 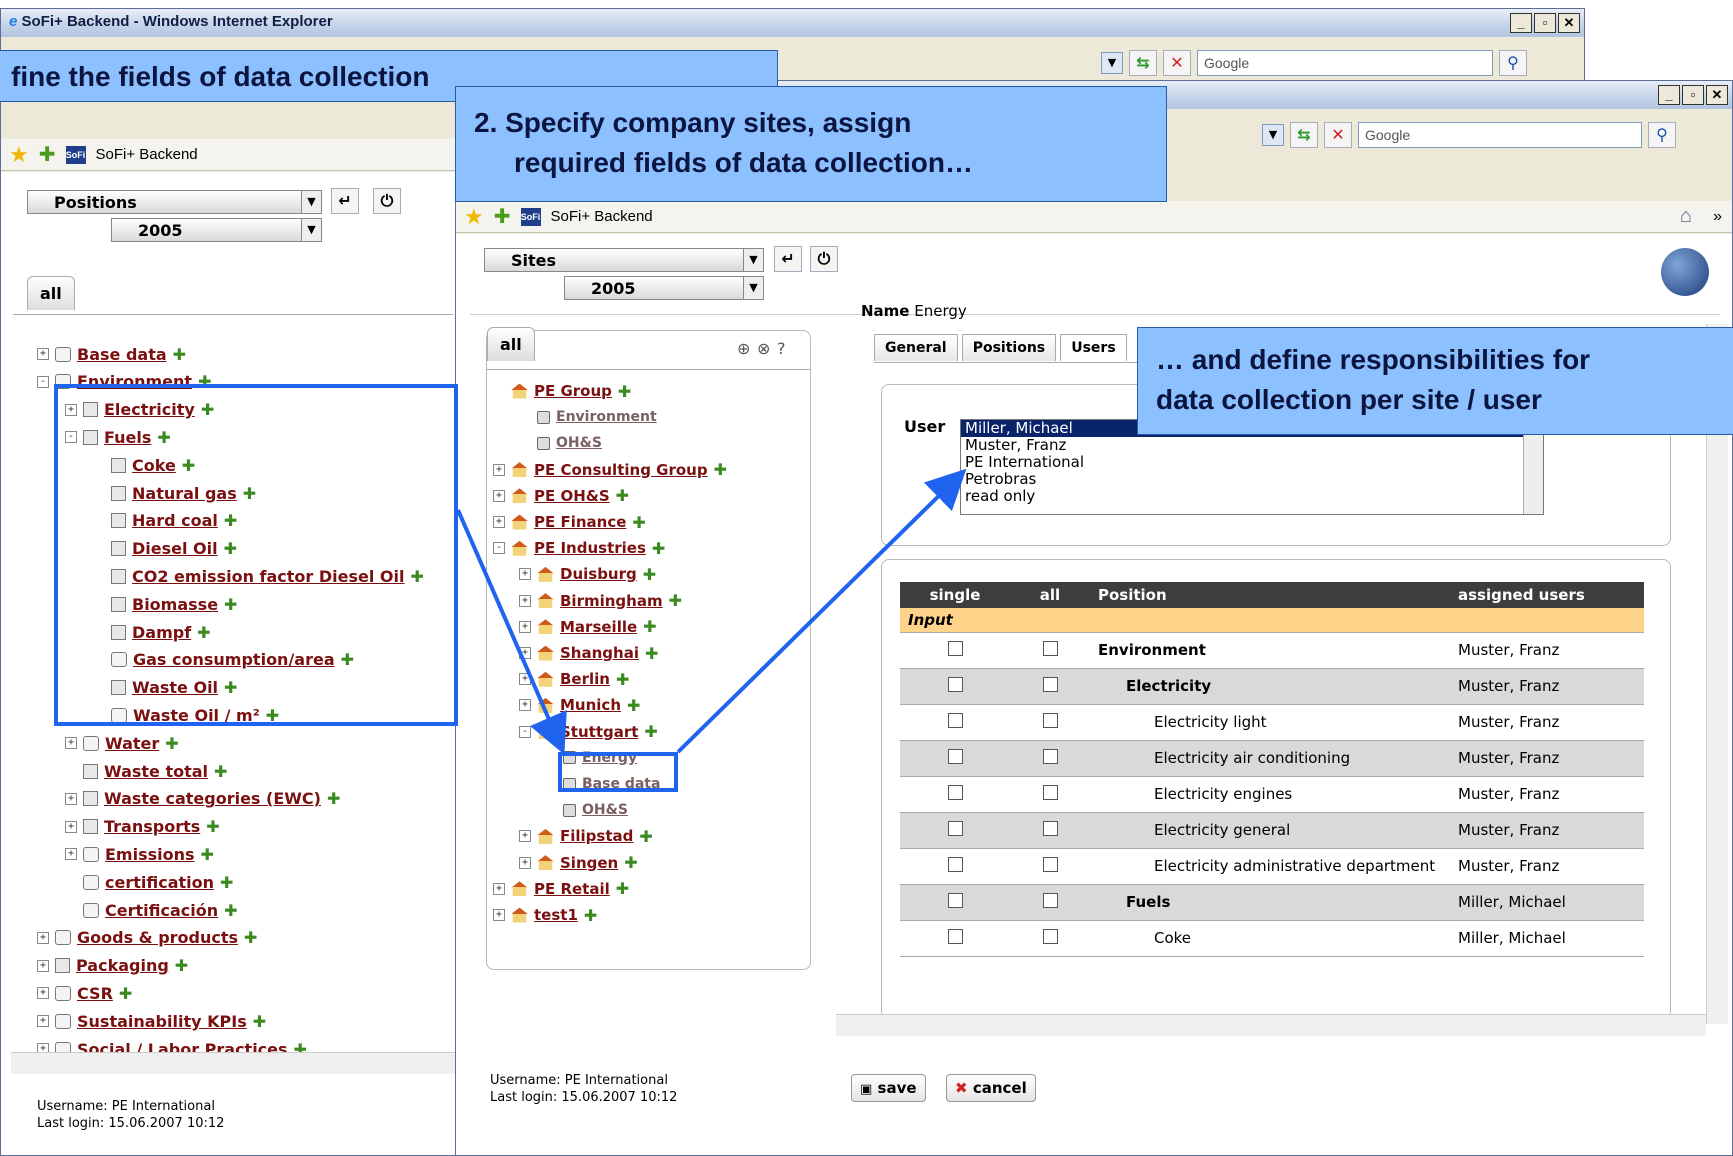 What do you see at coordinates (1050, 595) in the screenshot?
I see `column-header: all` at bounding box center [1050, 595].